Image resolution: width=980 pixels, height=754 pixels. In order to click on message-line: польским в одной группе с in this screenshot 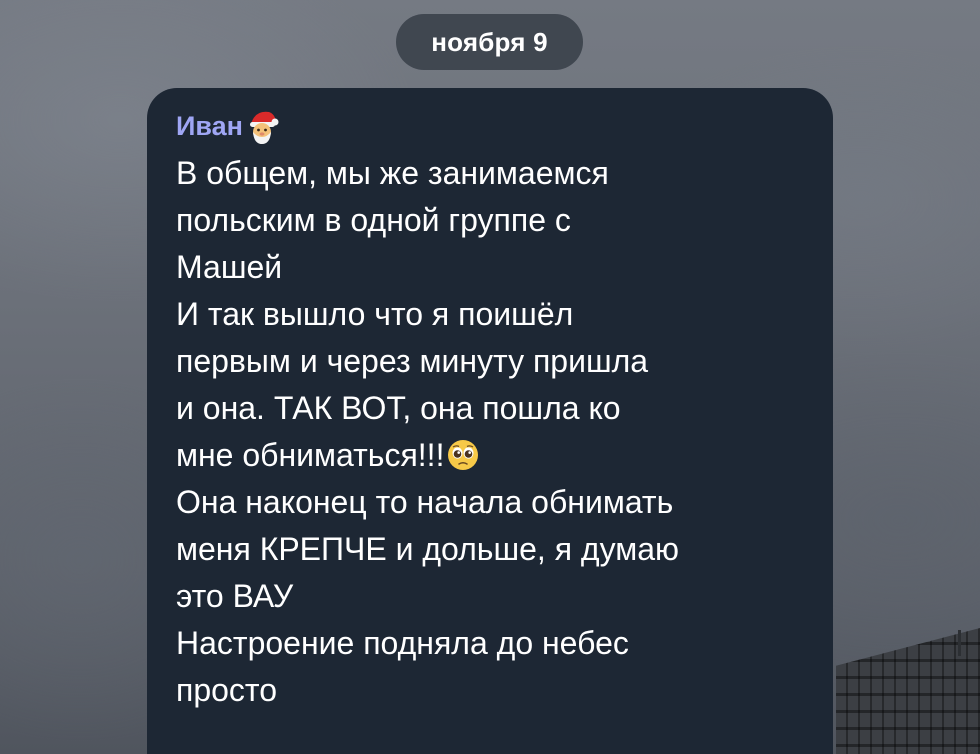, I will do `click(373, 220)`.